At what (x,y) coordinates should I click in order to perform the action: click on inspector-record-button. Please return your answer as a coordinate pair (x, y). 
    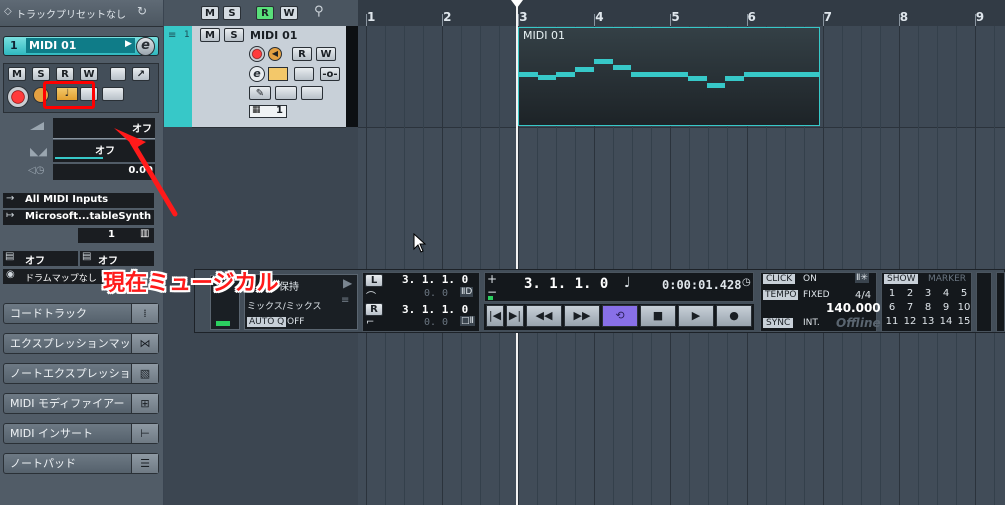
    Looking at the image, I should click on (18, 97).